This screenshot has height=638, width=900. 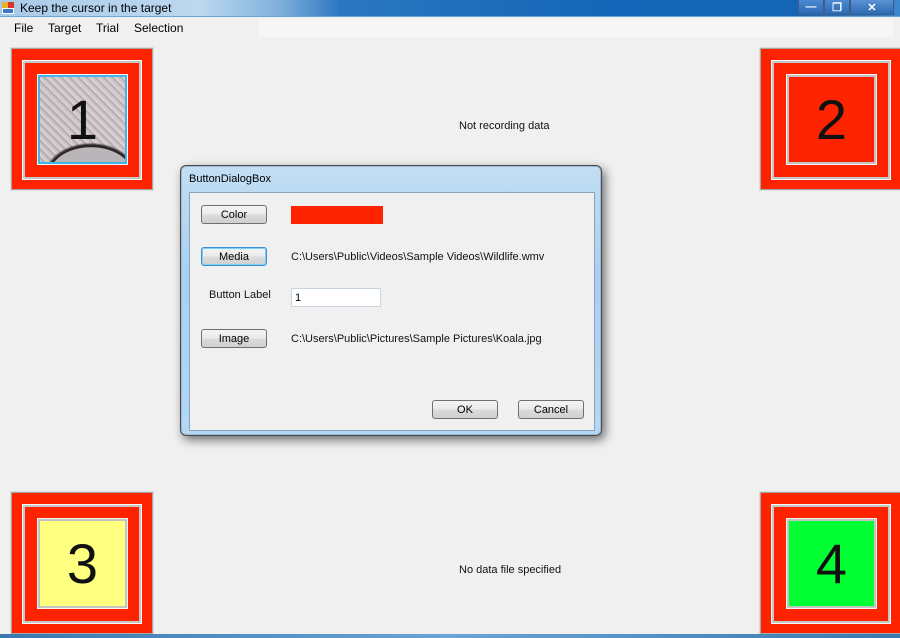 I want to click on recording-status: Not recording data, so click(x=504, y=126).